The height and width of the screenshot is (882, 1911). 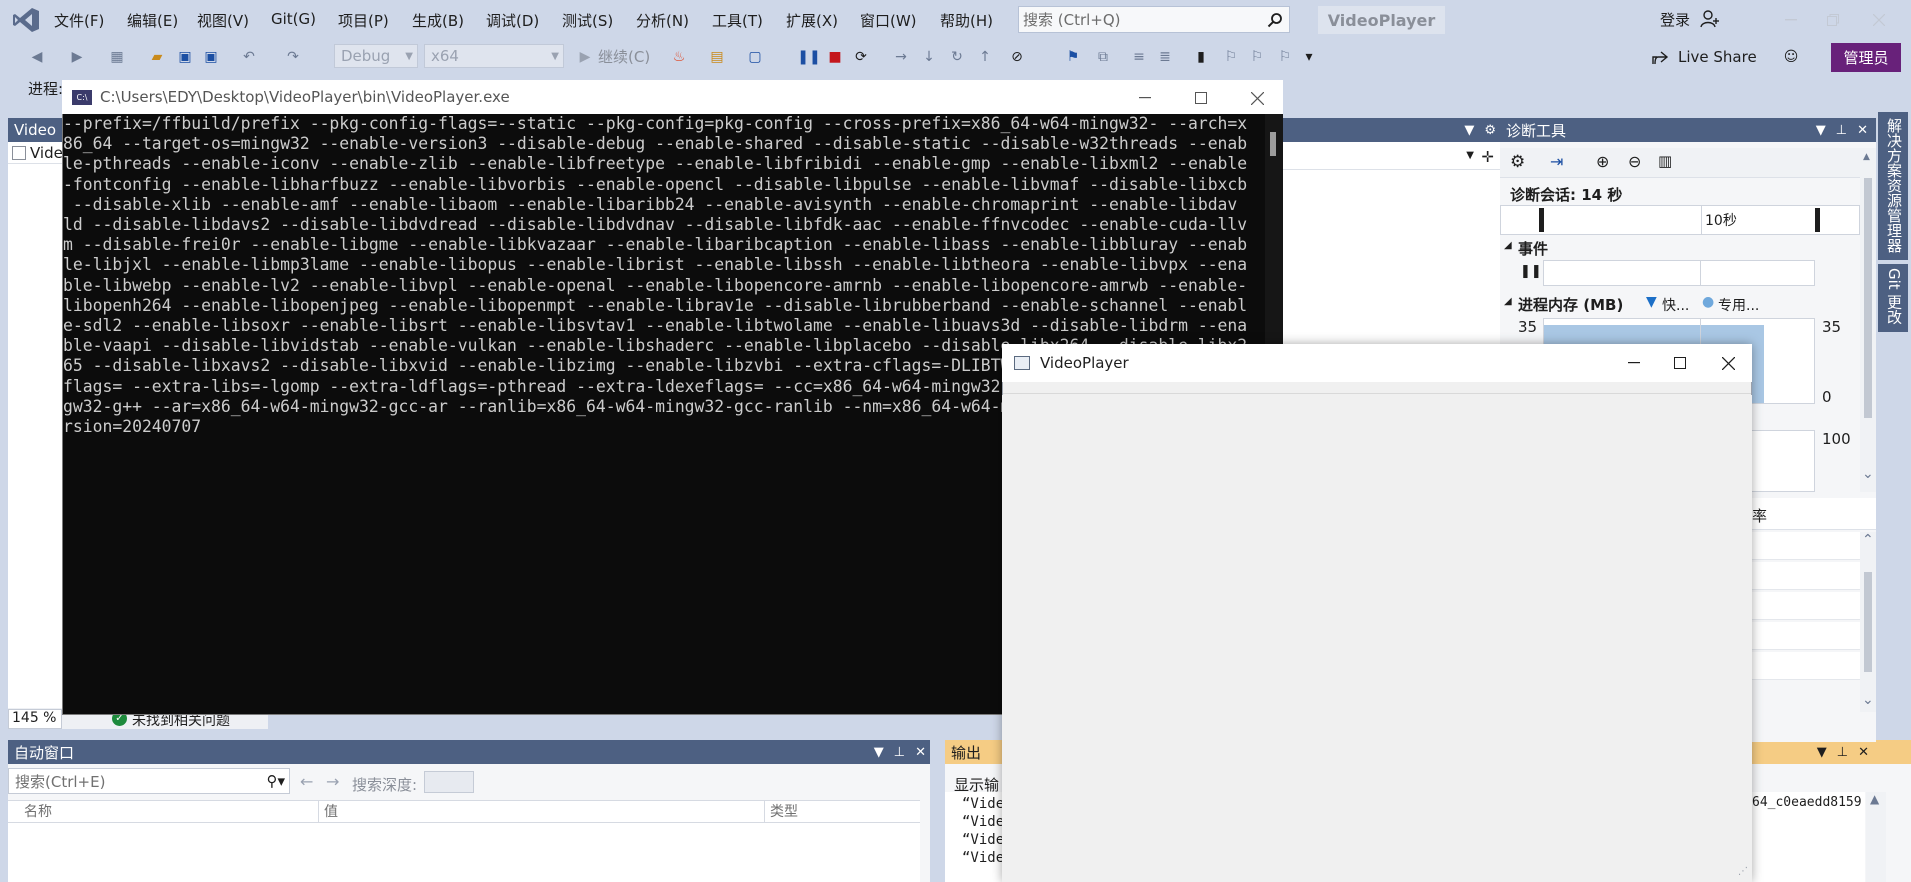 What do you see at coordinates (1103, 57) in the screenshot?
I see `stack-frame-icon: ⧉` at bounding box center [1103, 57].